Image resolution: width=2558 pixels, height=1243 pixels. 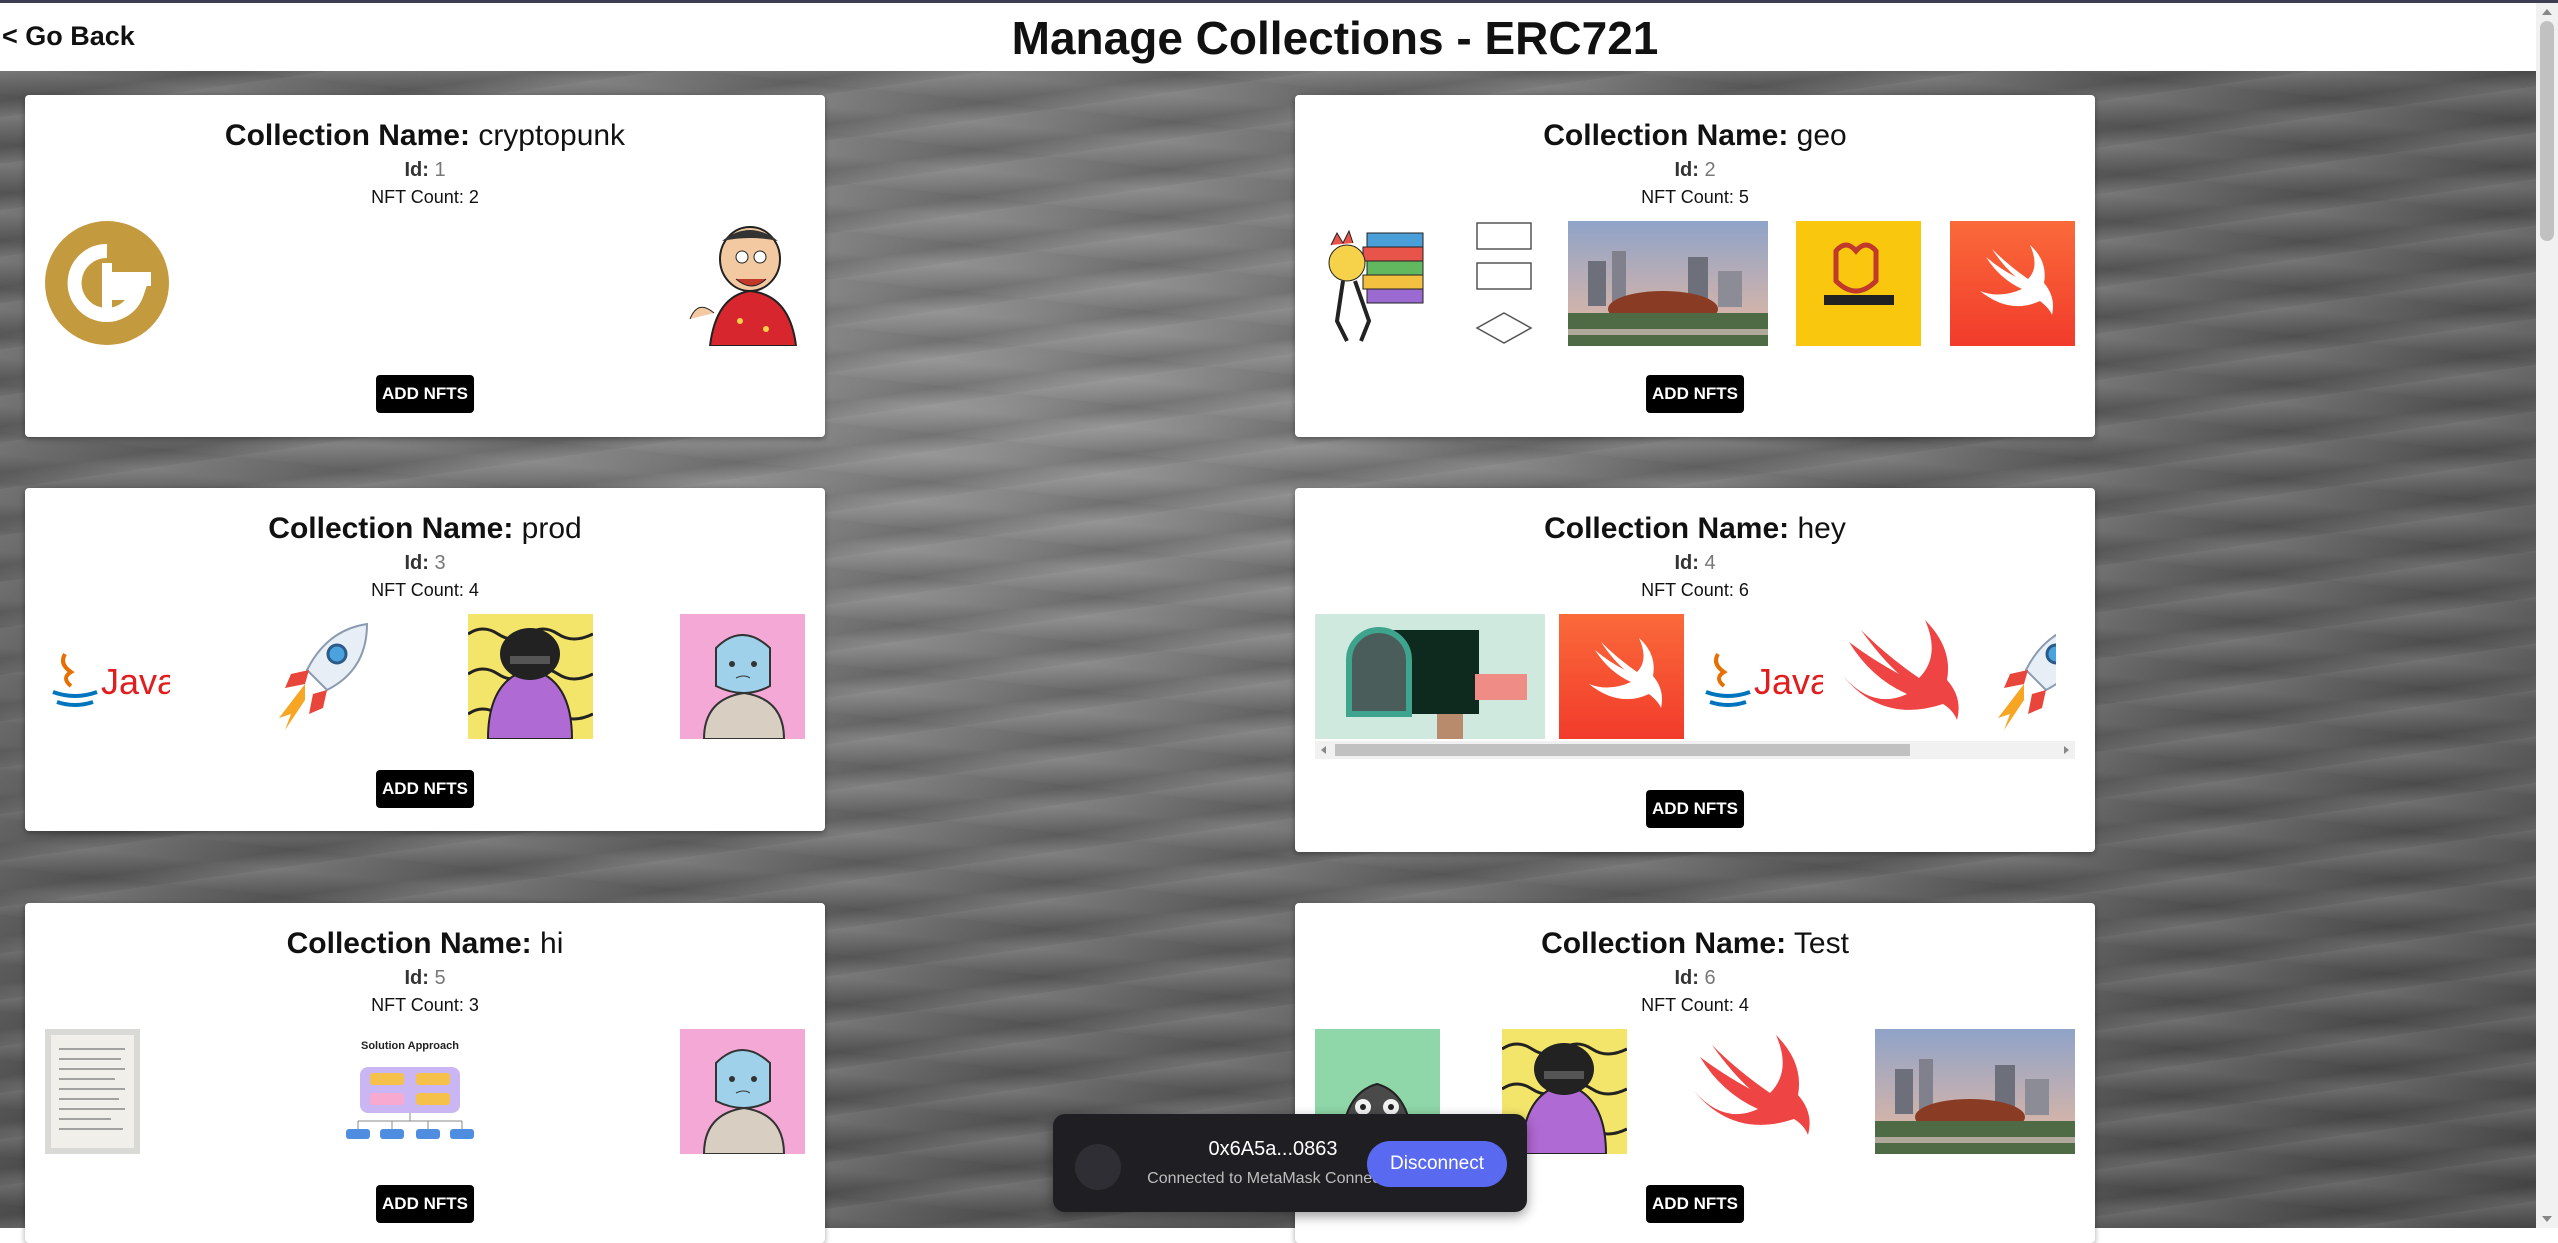 What do you see at coordinates (1821, 135) in the screenshot?
I see `collection-name: geo` at bounding box center [1821, 135].